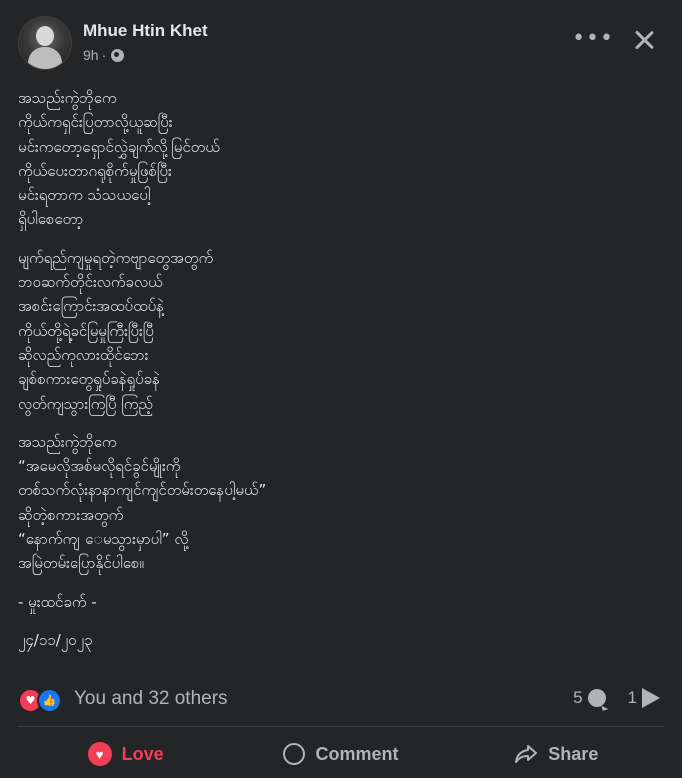 This screenshot has height=778, width=682. I want to click on avatar-head, so click(45, 36).